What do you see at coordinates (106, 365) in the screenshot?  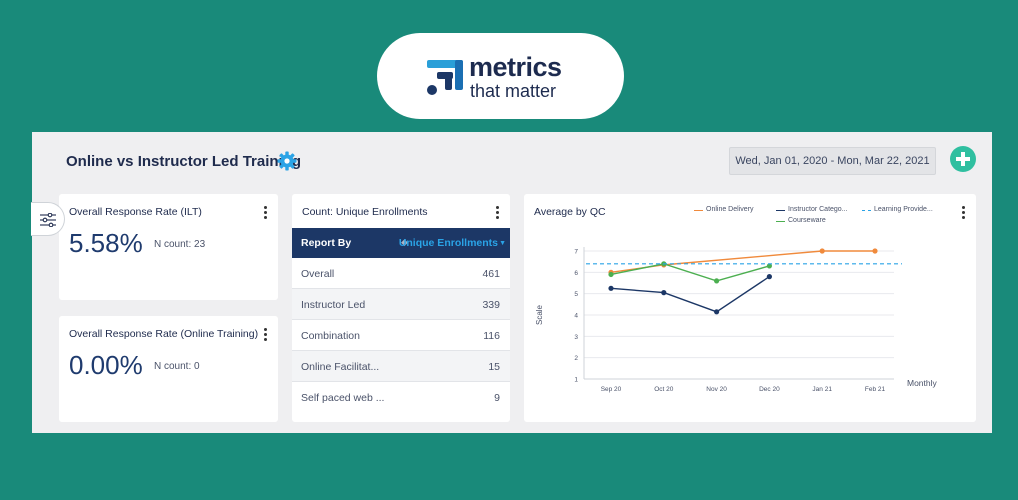 I see `response-rate-value: 0.00%` at bounding box center [106, 365].